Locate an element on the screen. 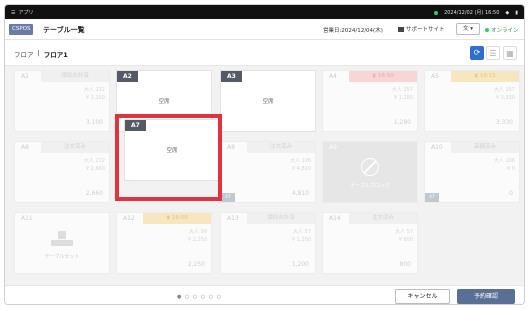 The width and height of the screenshot is (529, 309). table-amount: 4,810 is located at coordinates (300, 193).